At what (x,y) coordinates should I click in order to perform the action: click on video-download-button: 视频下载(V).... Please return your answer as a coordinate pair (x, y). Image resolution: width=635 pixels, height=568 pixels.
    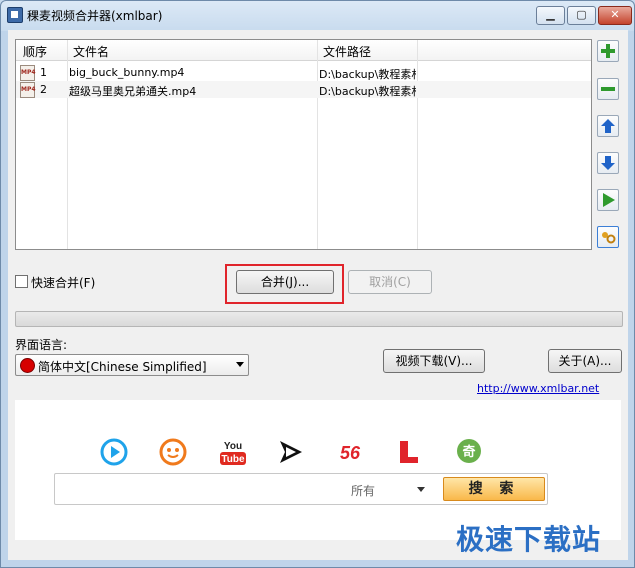
    Looking at the image, I should click on (434, 361).